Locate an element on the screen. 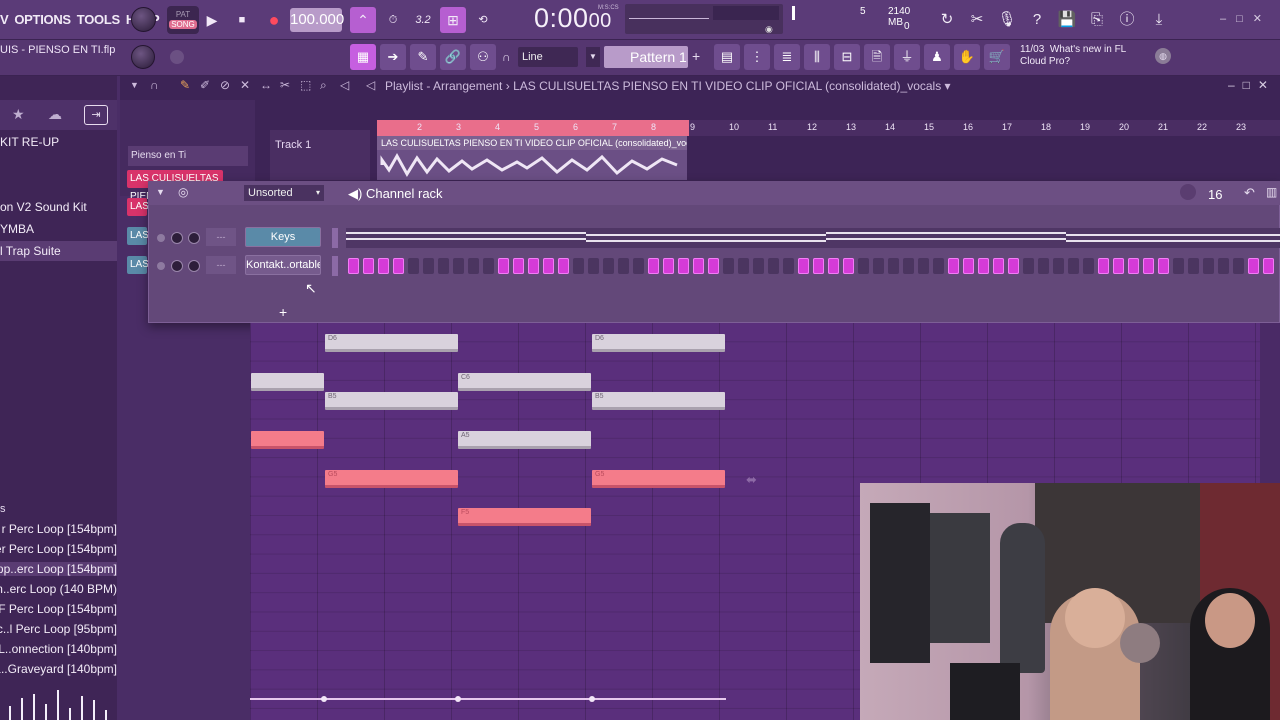  loop-item: on..erc Loop (140 BPM) is located at coordinates (58, 589).